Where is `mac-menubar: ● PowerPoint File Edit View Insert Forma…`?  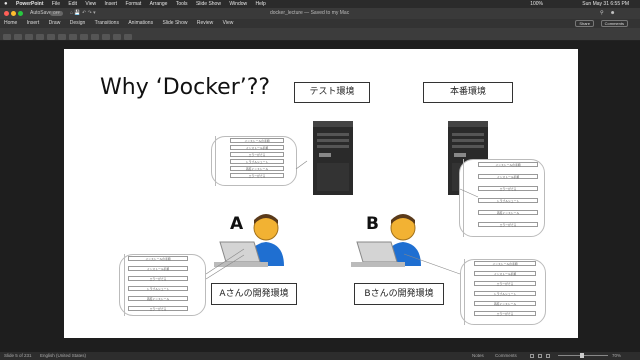 mac-menubar: ● PowerPoint File Edit View Insert Forma… is located at coordinates (320, 4).